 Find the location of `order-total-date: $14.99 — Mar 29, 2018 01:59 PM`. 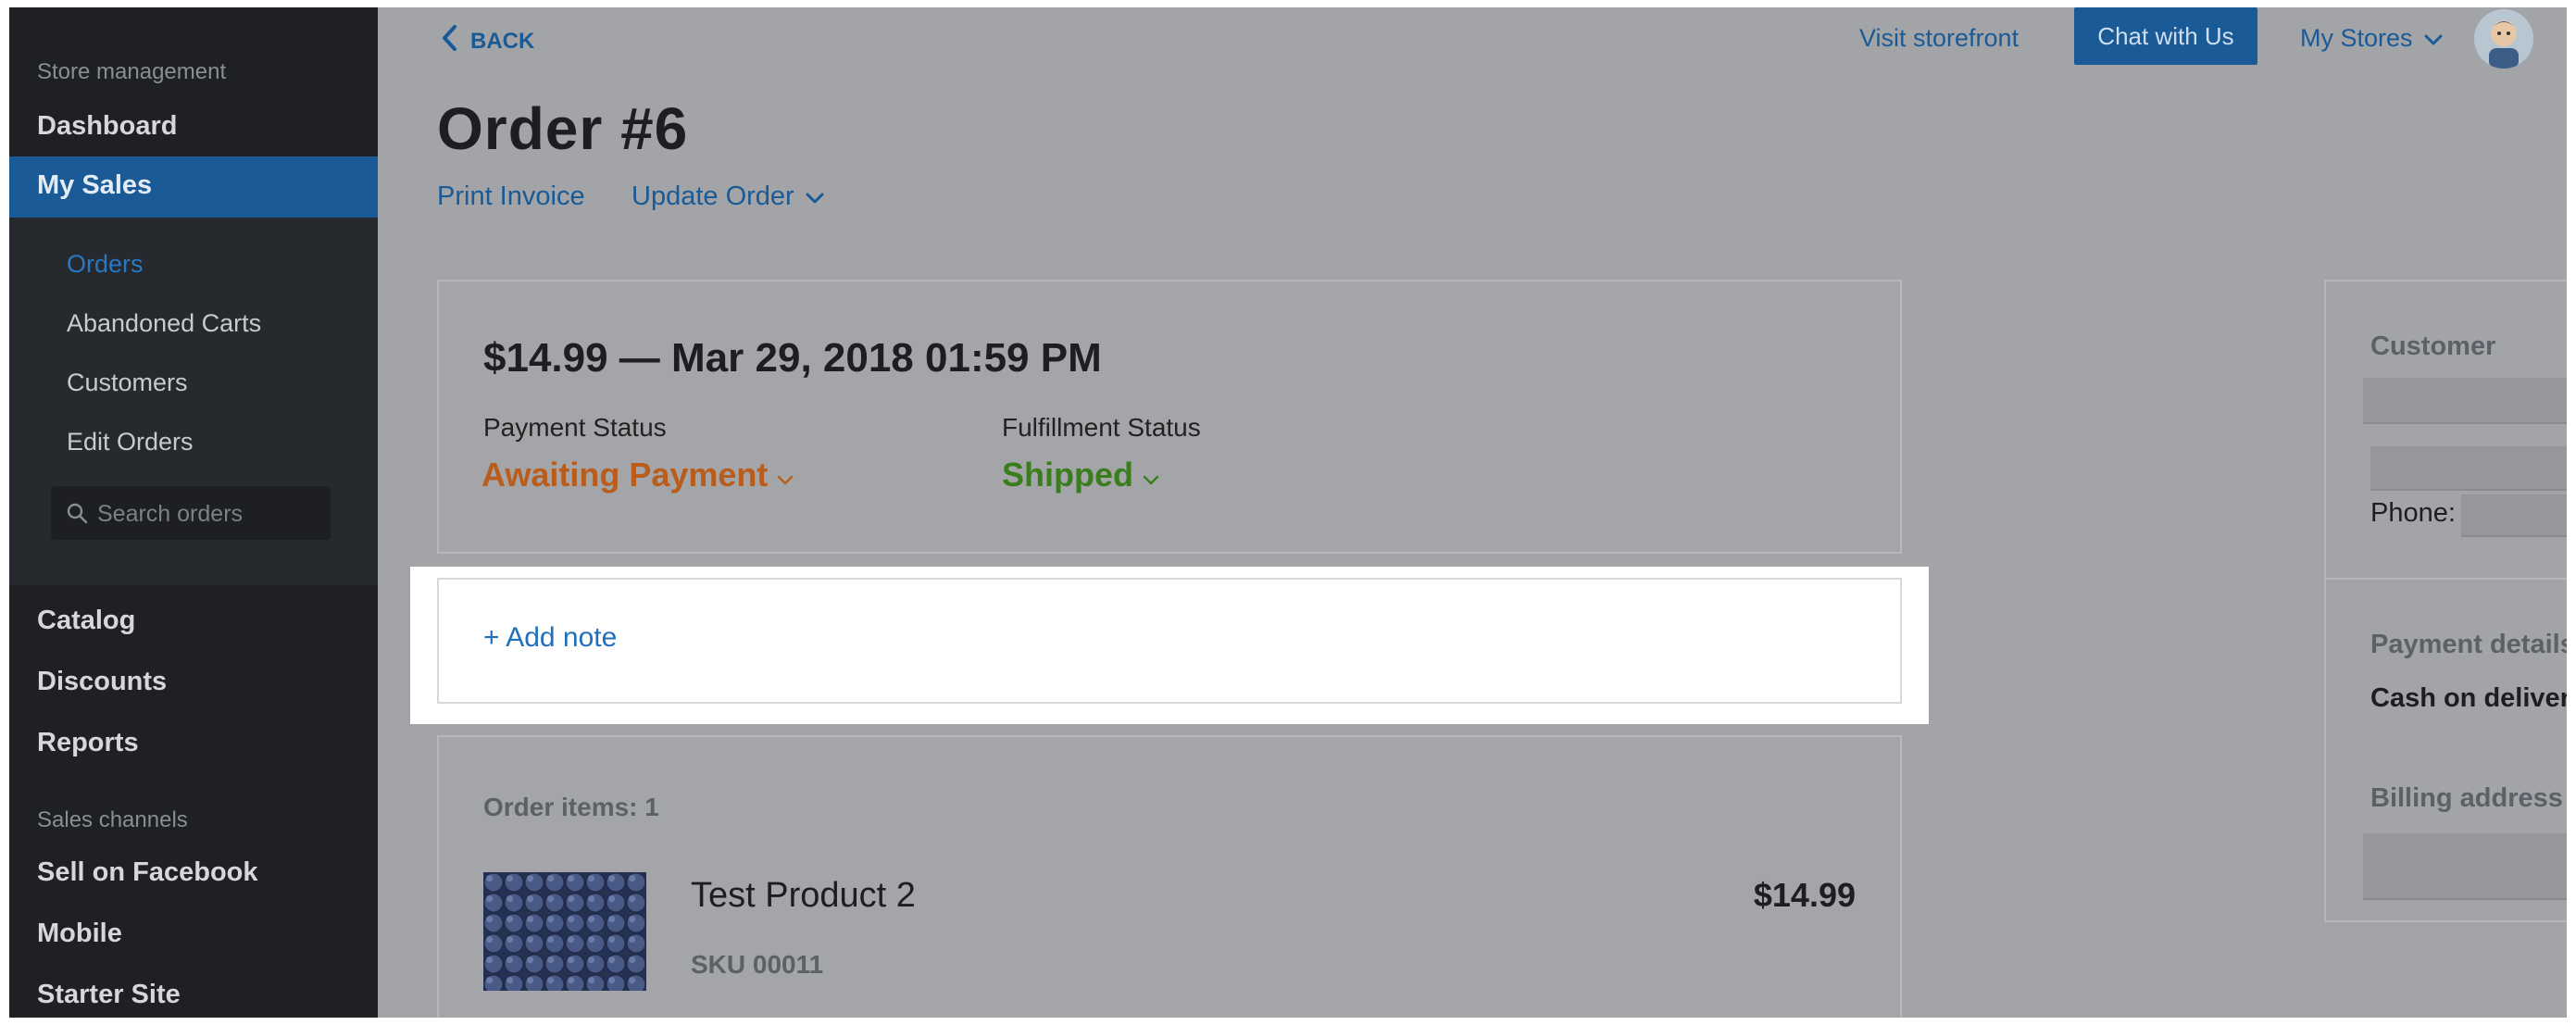

order-total-date: $14.99 — Mar 29, 2018 01:59 PM is located at coordinates (793, 358).